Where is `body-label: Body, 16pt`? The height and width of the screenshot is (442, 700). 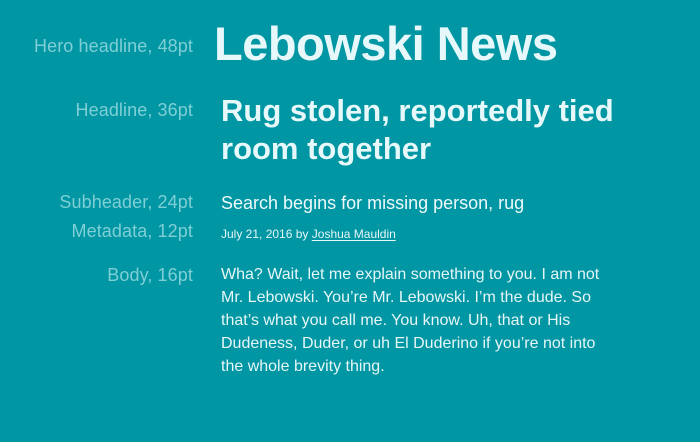
body-label: Body, 16pt is located at coordinates (150, 275).